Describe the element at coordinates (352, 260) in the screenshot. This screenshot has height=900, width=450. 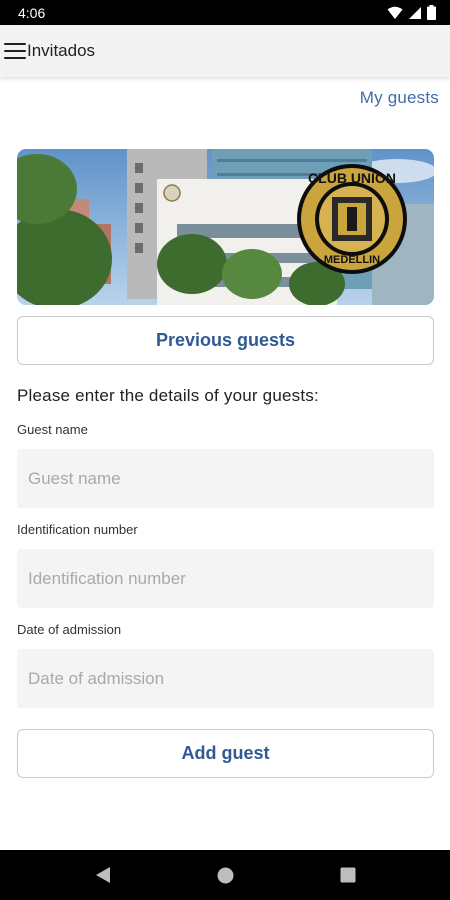
I see `logo-bottom-text: MEDELLIN` at that location.